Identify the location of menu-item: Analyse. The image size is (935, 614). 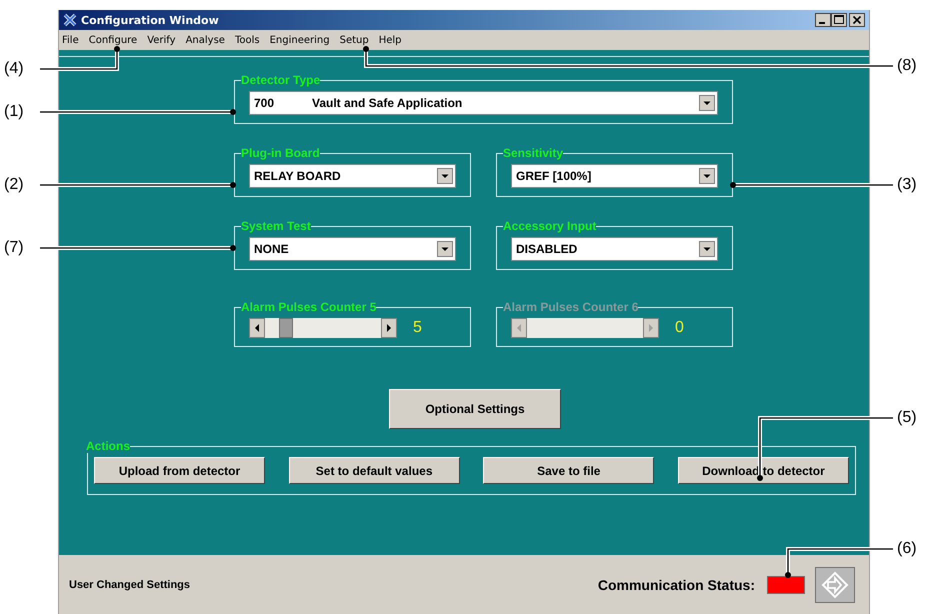
(205, 40).